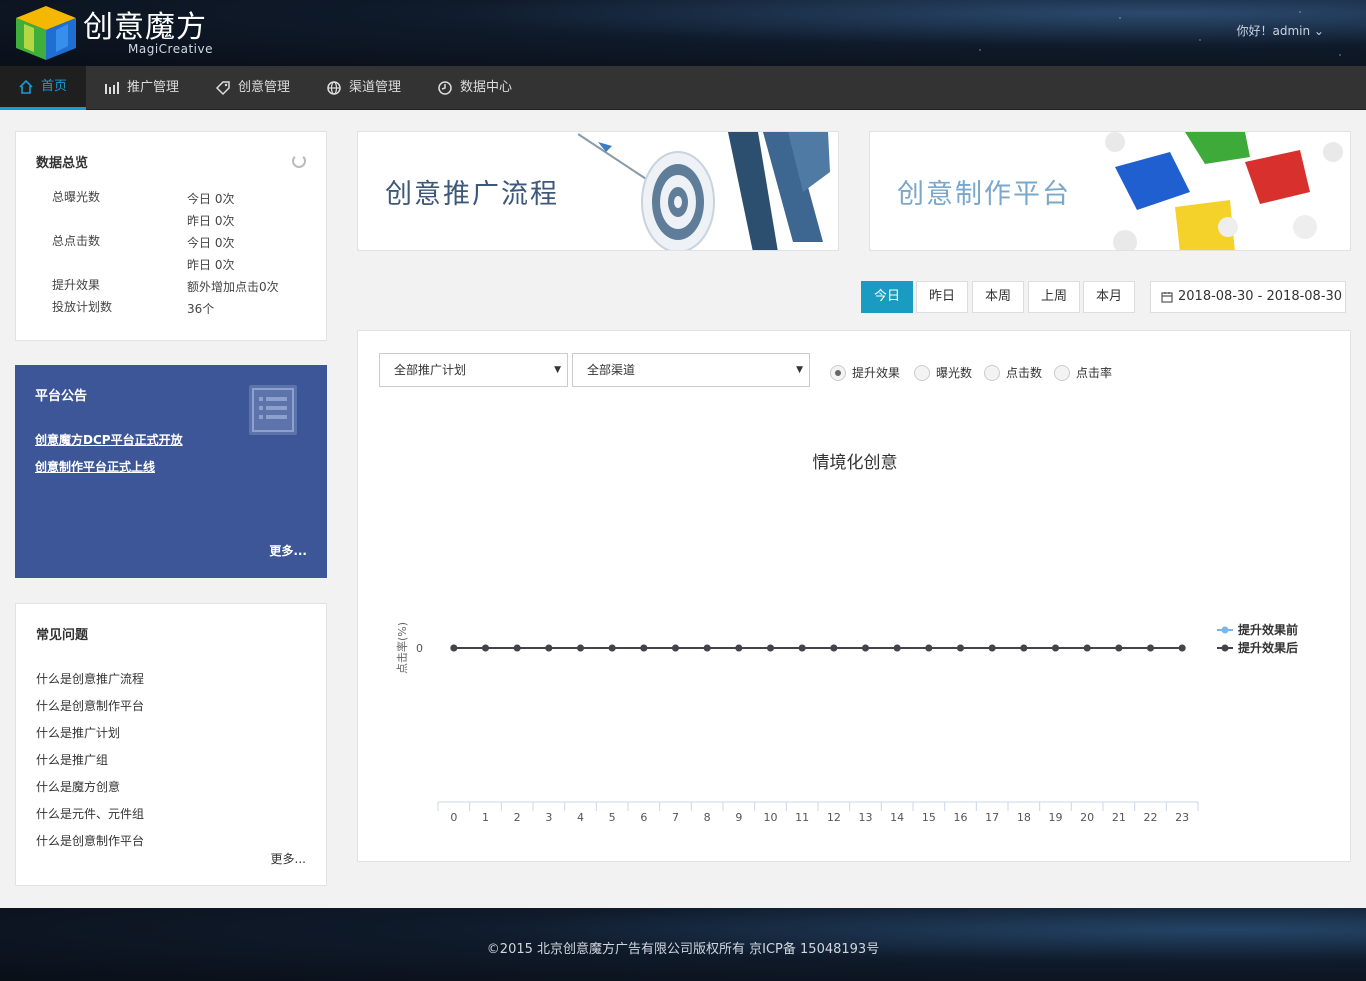 The width and height of the screenshot is (1366, 981). What do you see at coordinates (897, 817) in the screenshot?
I see `x-tick-label: 14` at bounding box center [897, 817].